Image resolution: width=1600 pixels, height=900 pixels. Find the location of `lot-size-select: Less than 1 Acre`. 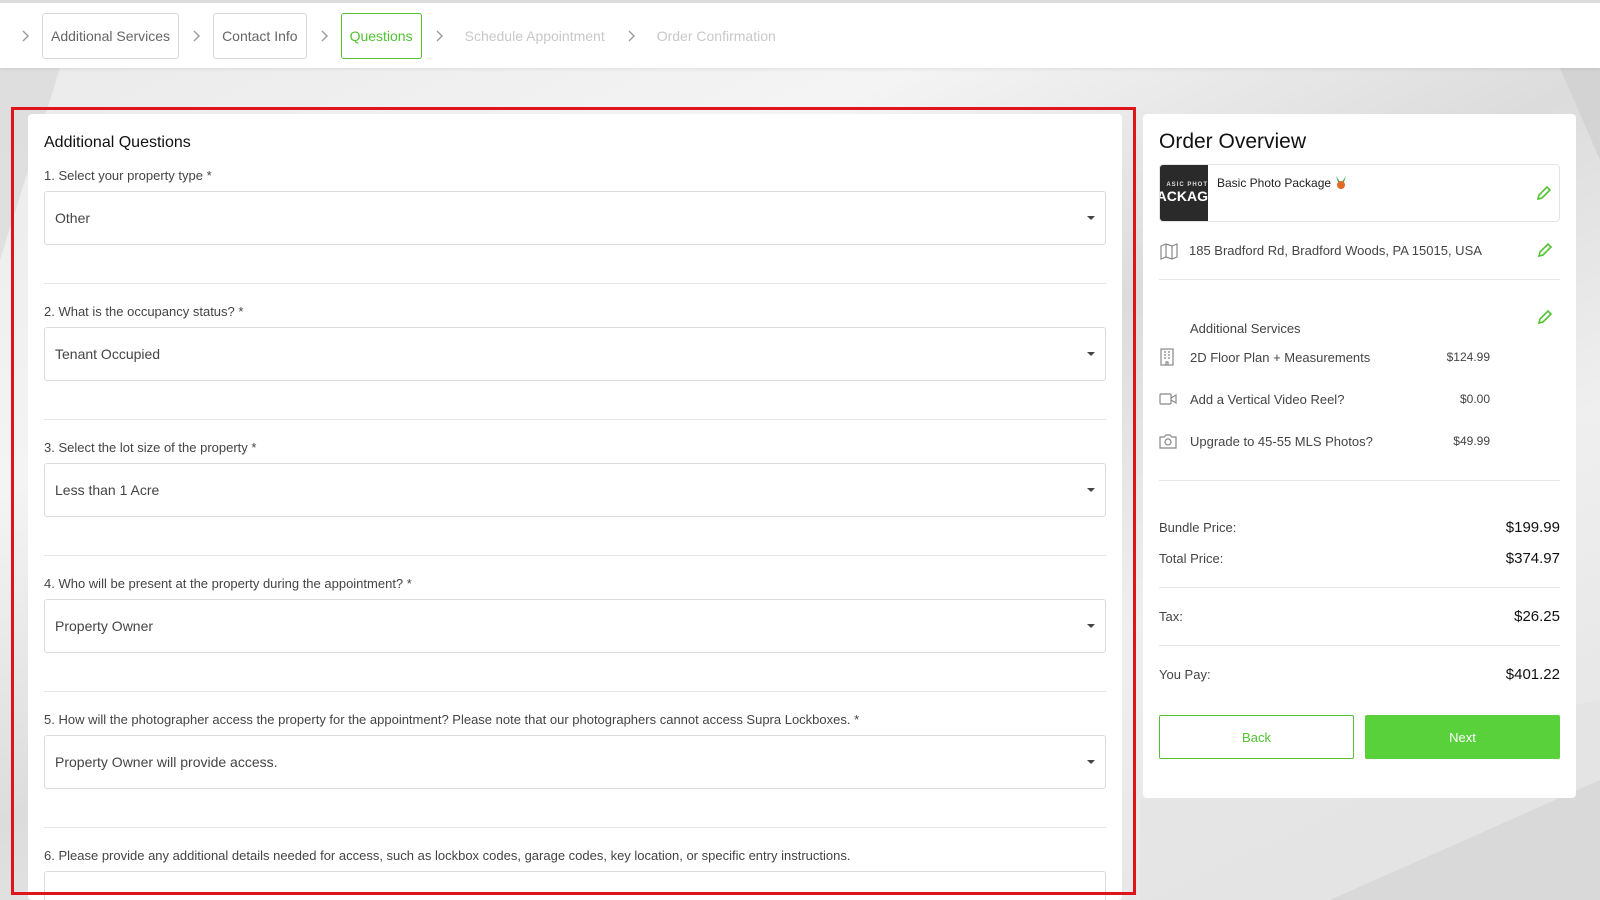

lot-size-select: Less than 1 Acre is located at coordinates (575, 490).